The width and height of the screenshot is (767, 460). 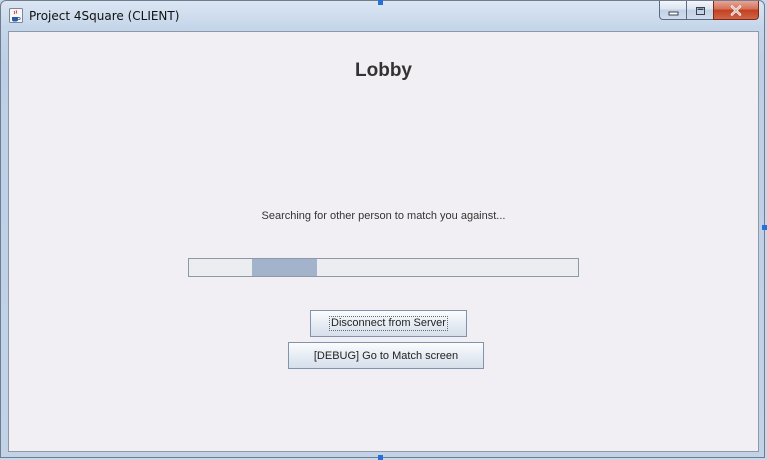 I want to click on close-button, so click(x=736, y=10).